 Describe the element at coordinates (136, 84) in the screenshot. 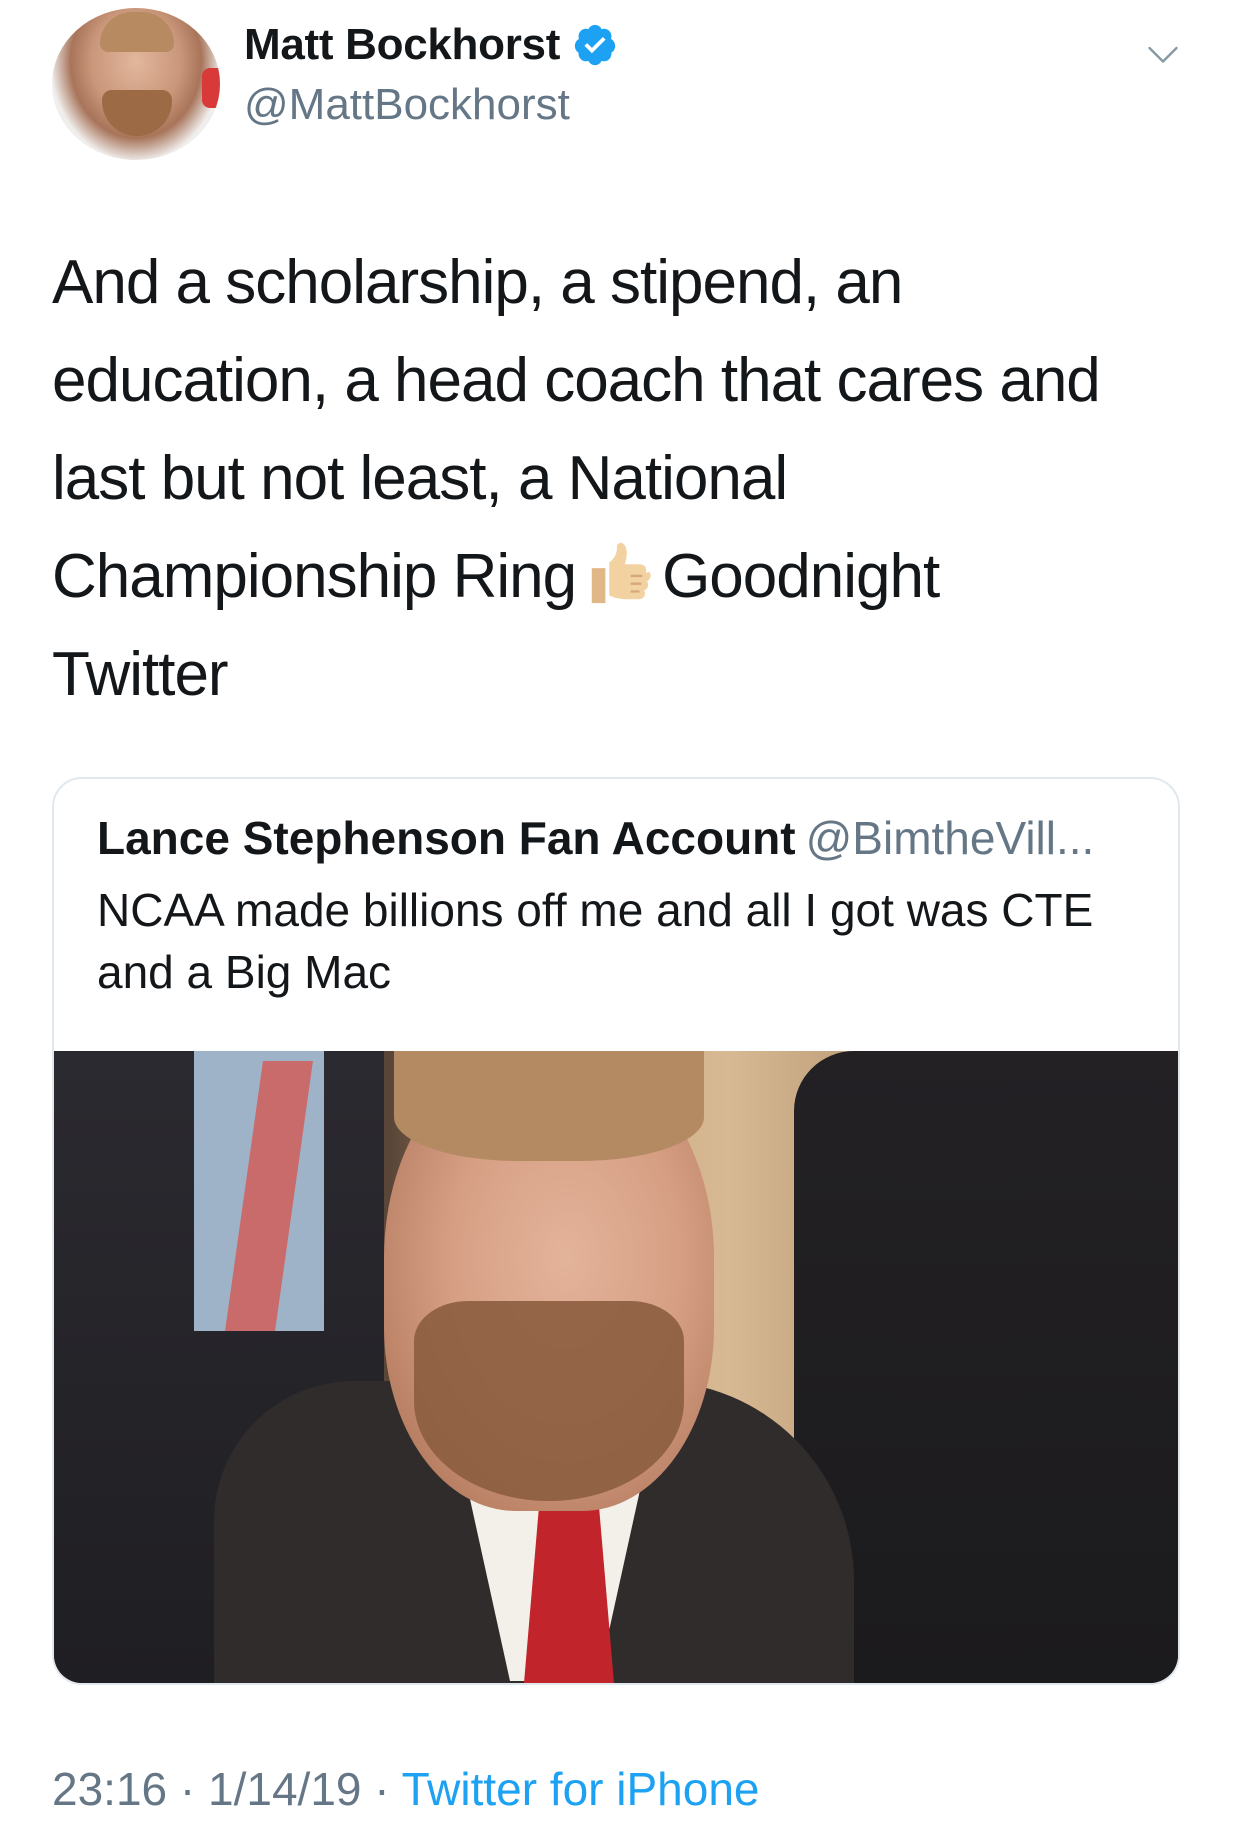

I see `avatar` at that location.